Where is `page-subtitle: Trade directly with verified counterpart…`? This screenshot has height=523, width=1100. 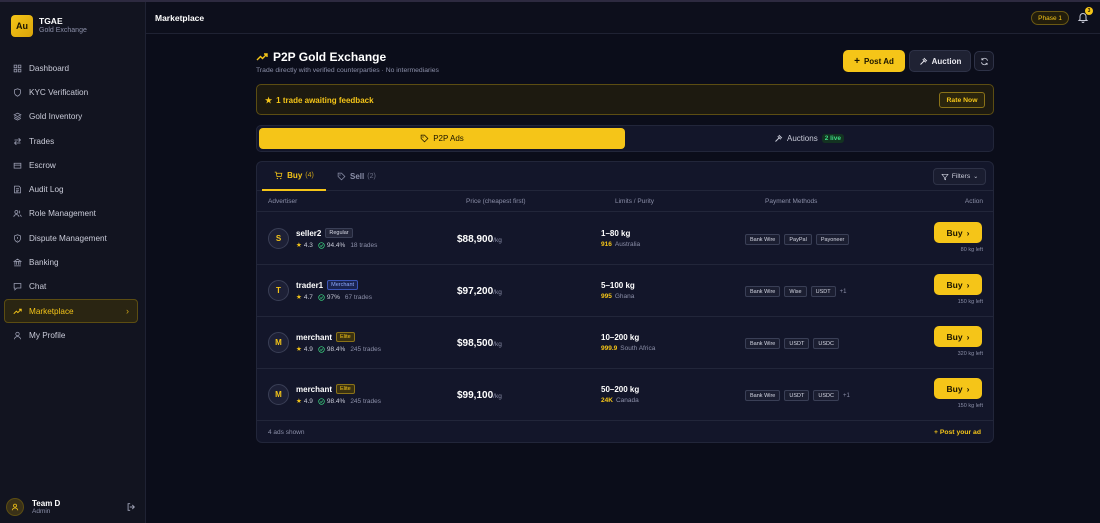 page-subtitle: Trade directly with verified counterpart… is located at coordinates (347, 70).